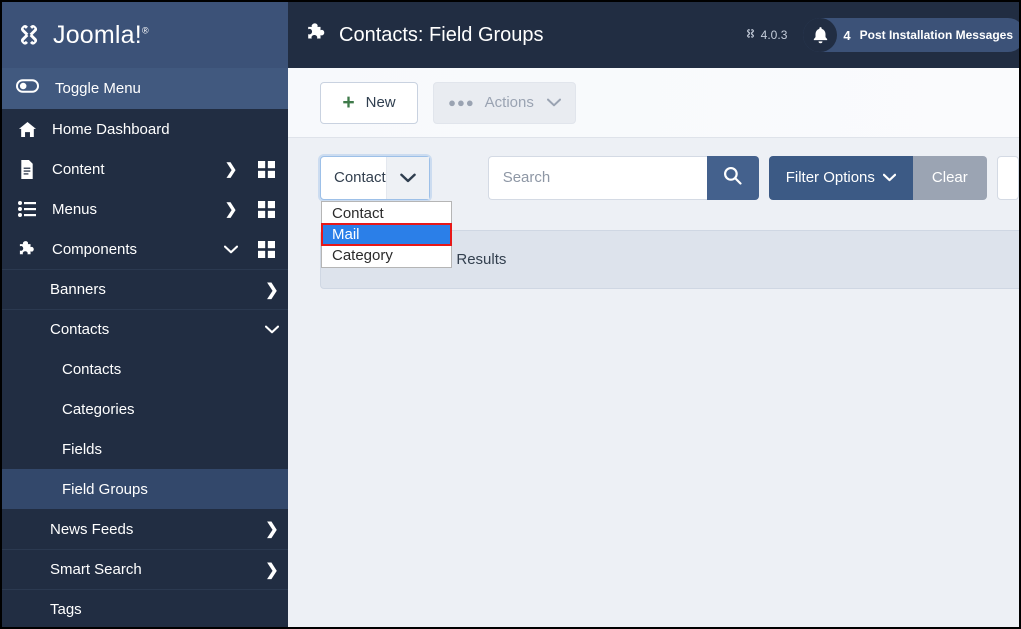  Describe the element at coordinates (509, 102) in the screenshot. I see `actions-button-label: Actions` at that location.